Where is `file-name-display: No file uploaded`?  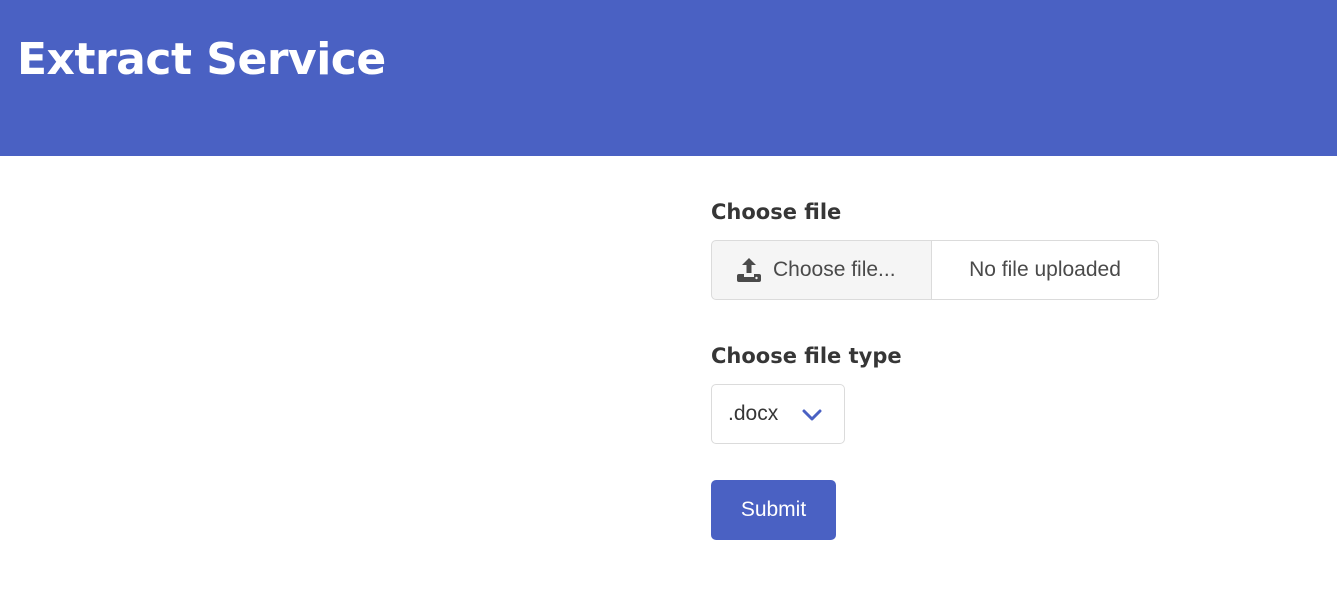 file-name-display: No file uploaded is located at coordinates (1045, 270).